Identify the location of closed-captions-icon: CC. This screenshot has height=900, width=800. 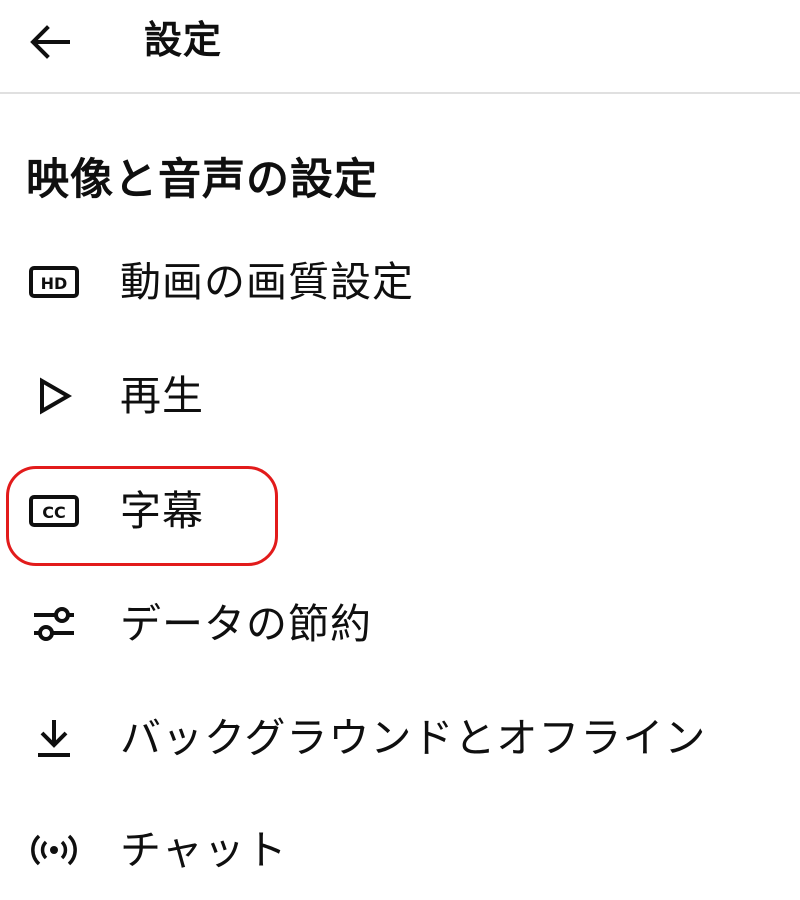
(54, 511).